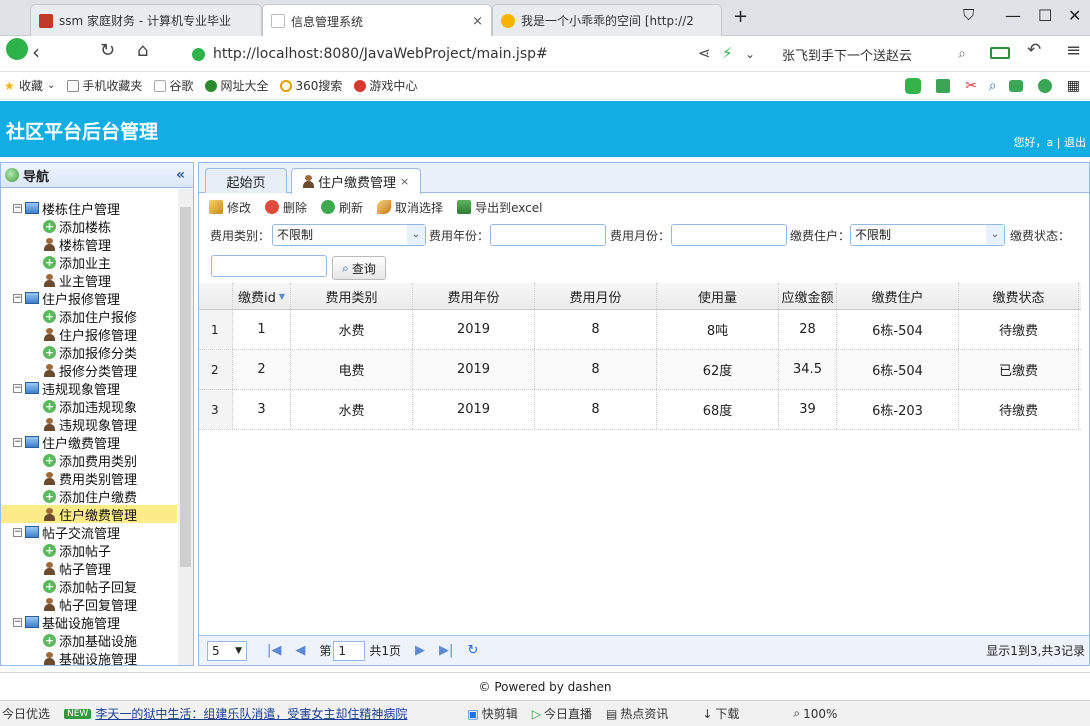 This screenshot has height=726, width=1090. What do you see at coordinates (962, 54) in the screenshot?
I see `search-icon: ⌕` at bounding box center [962, 54].